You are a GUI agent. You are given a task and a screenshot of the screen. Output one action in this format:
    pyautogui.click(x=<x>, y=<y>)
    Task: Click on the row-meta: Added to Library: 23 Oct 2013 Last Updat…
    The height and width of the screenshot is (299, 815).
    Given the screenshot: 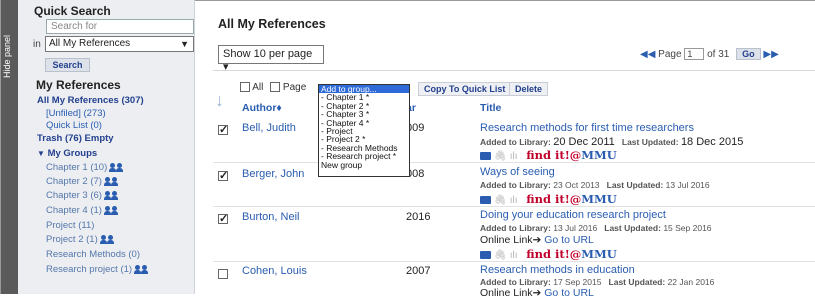 What is the action you would take?
    pyautogui.click(x=595, y=185)
    